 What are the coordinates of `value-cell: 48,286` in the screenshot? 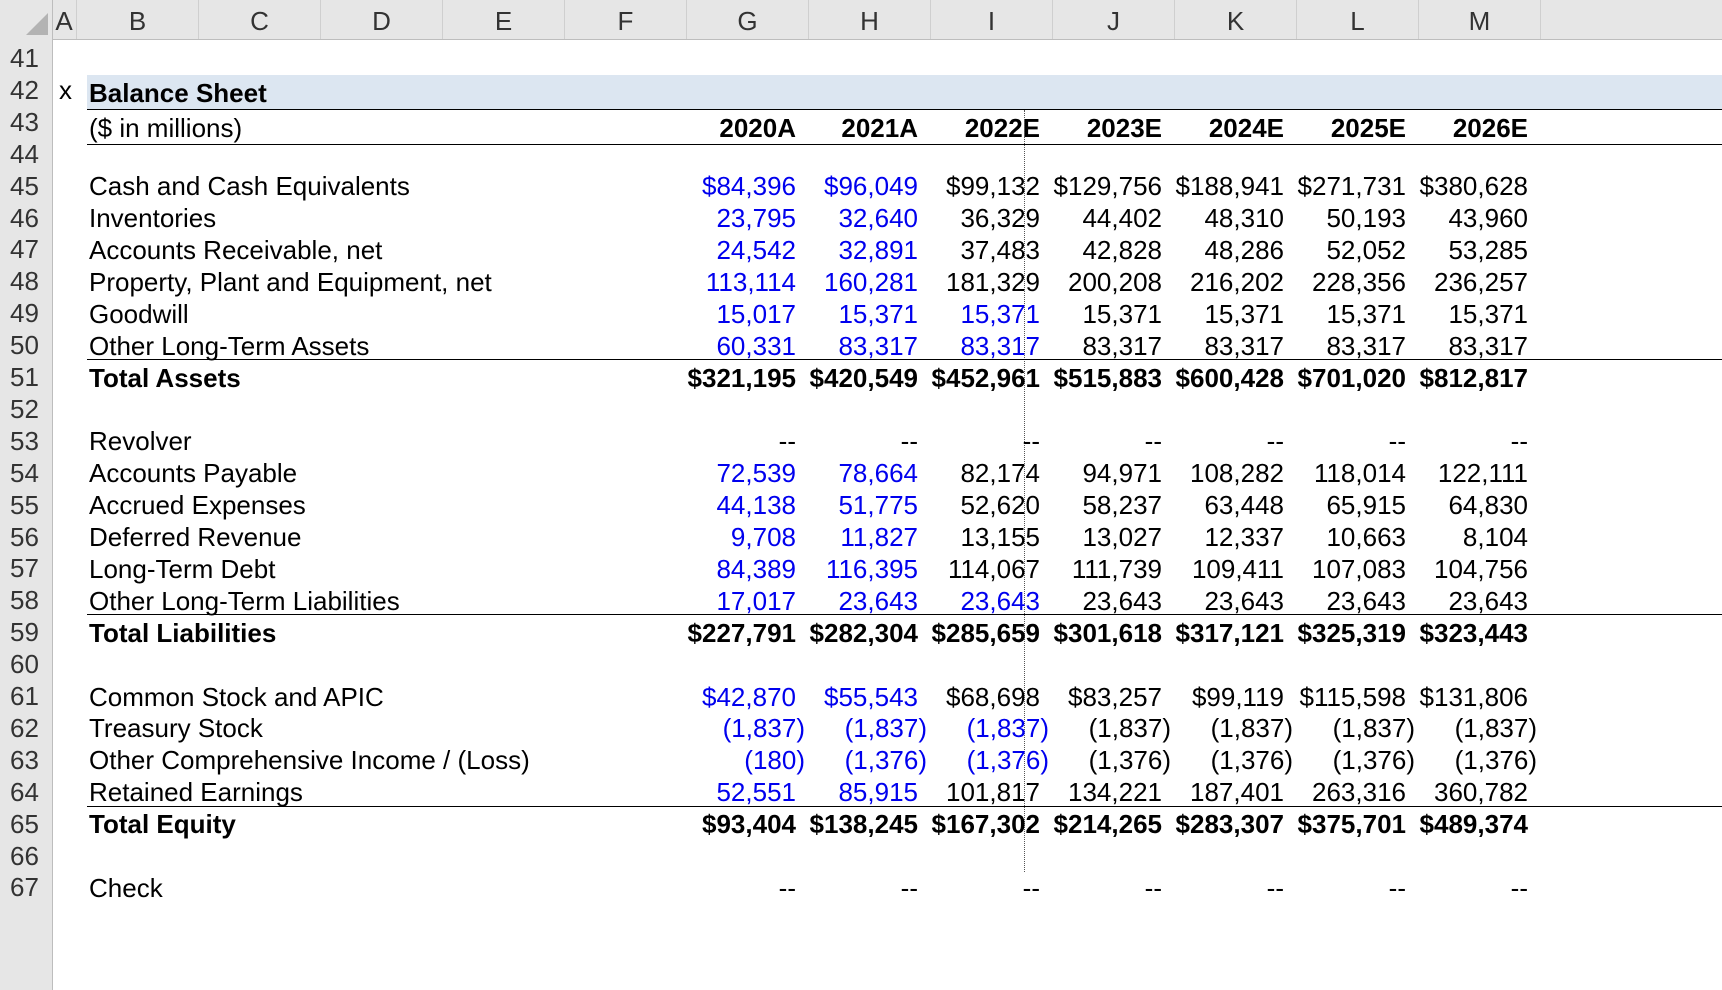 It's located at (1225, 249).